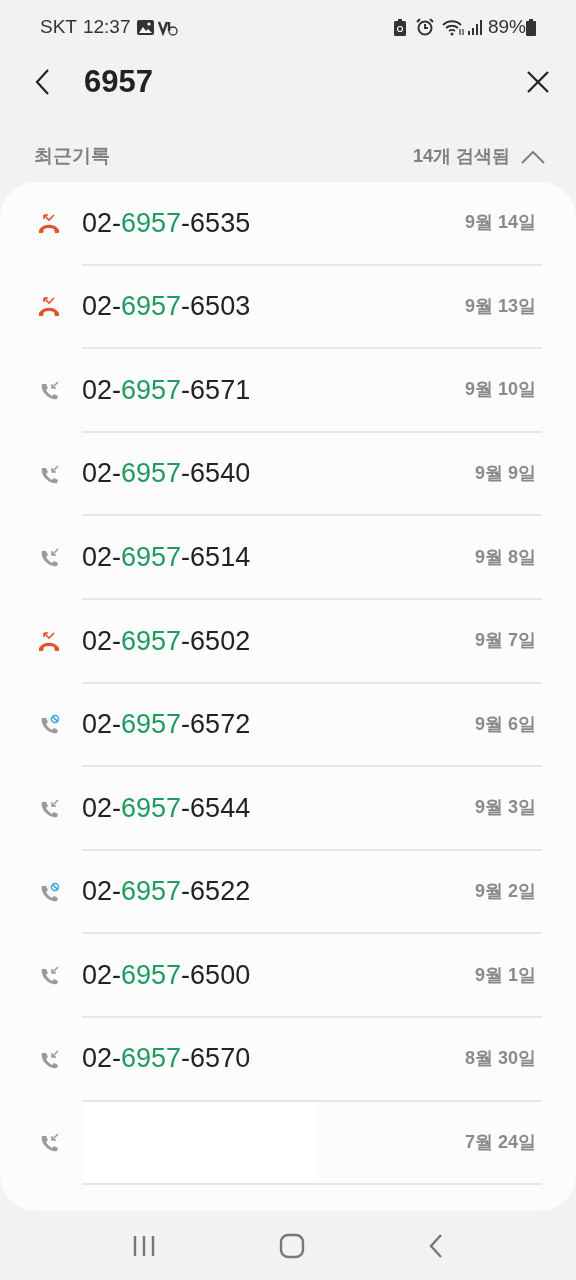  Describe the element at coordinates (424, 27) in the screenshot. I see `alarm-icon` at that location.